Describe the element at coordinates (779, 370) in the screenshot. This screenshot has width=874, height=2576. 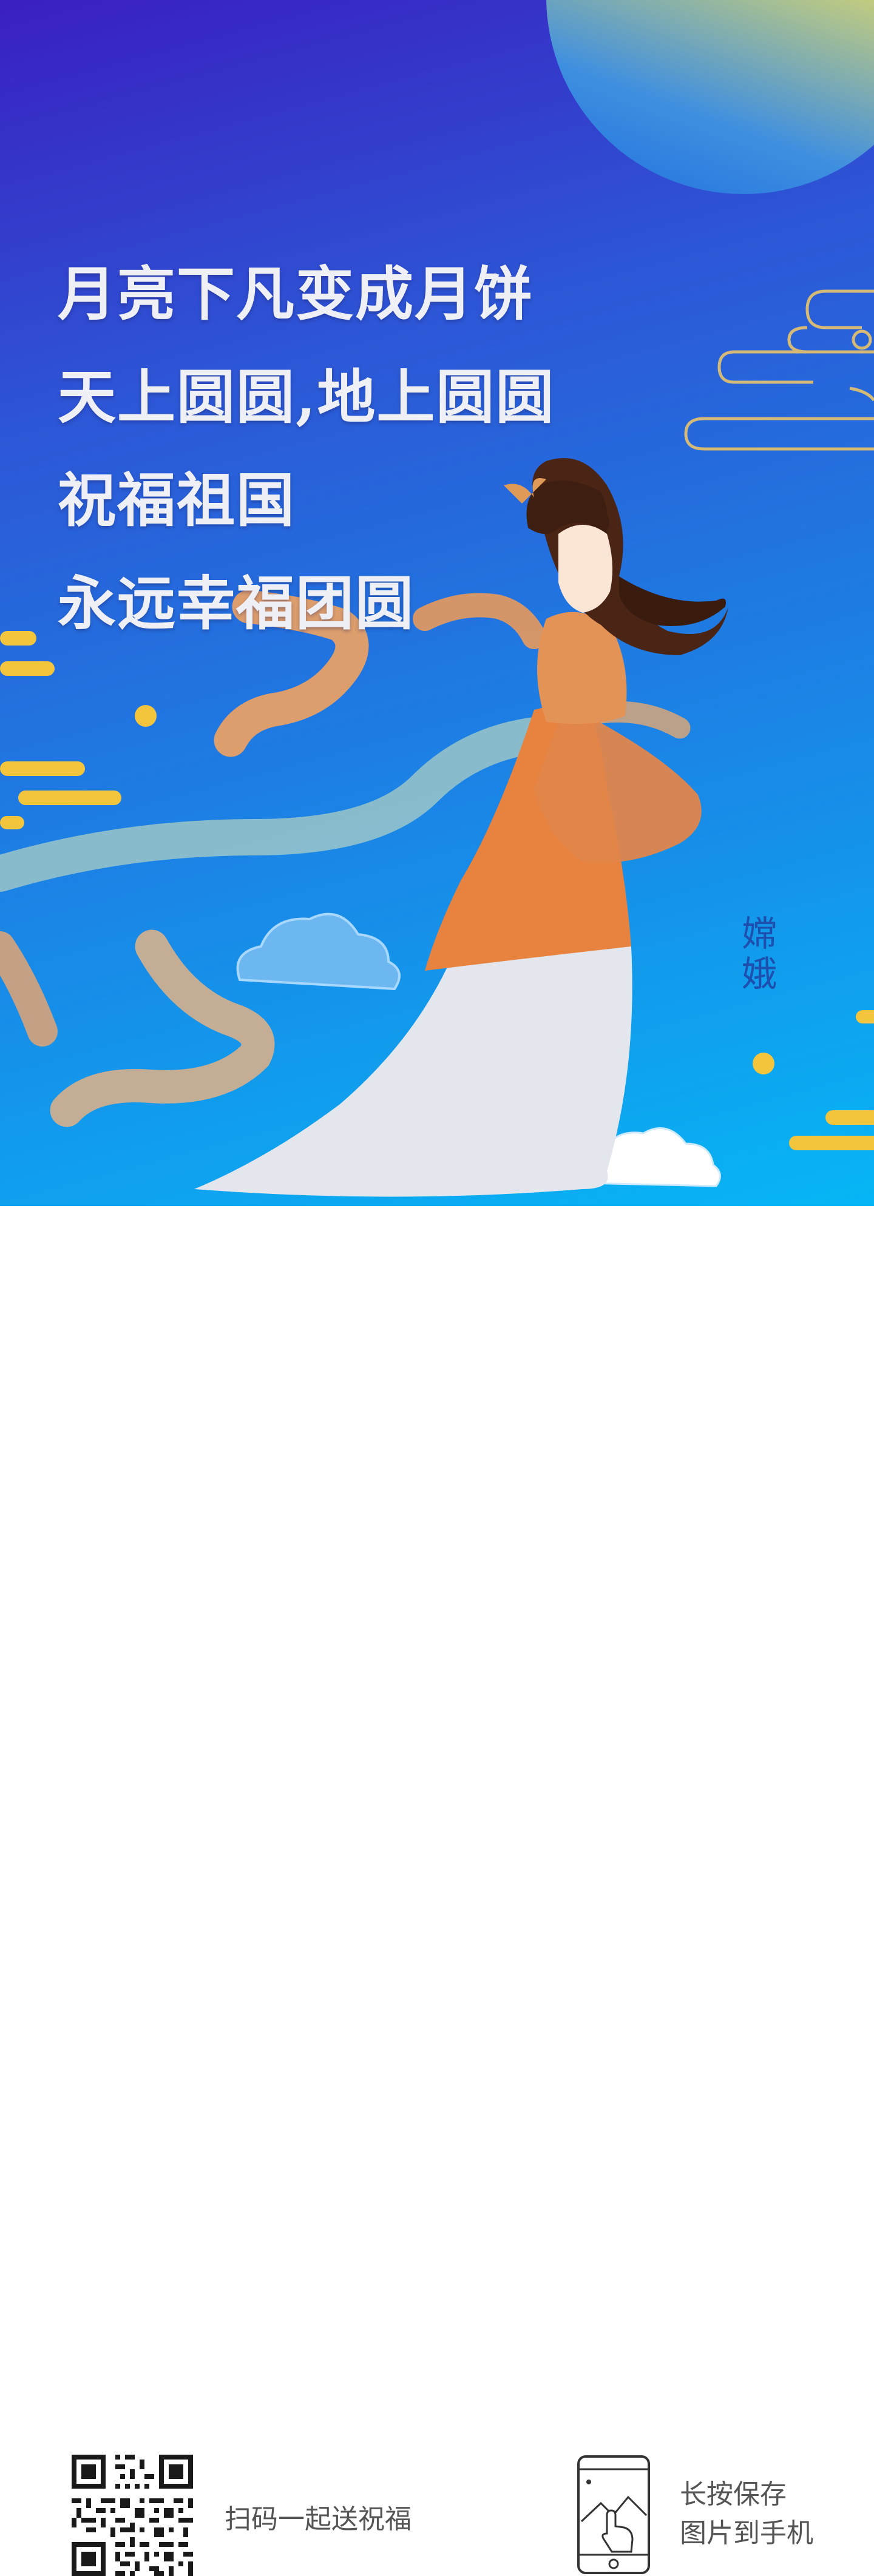
I see `gold-cloud-decoration` at that location.